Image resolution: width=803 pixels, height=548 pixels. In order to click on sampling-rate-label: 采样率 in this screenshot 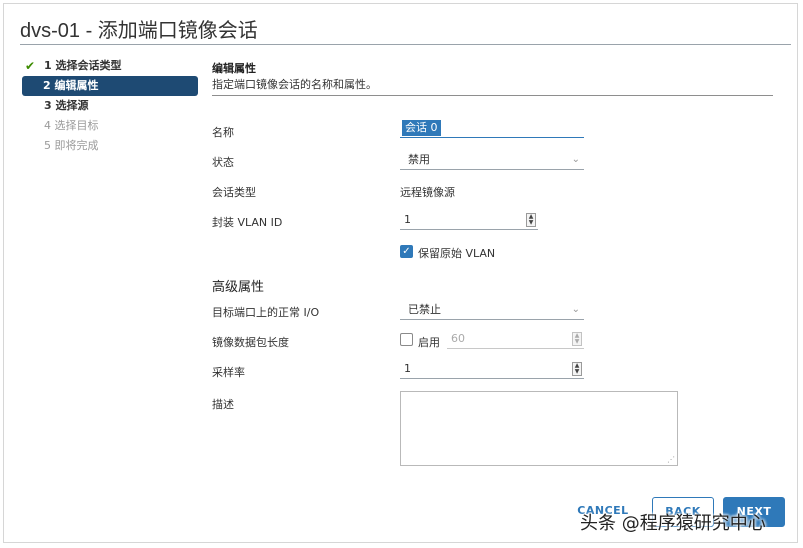, I will do `click(228, 372)`.